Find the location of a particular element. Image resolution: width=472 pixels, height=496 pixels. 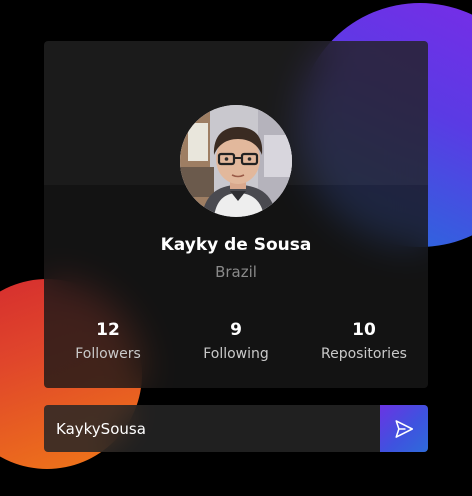

avatar is located at coordinates (236, 161).